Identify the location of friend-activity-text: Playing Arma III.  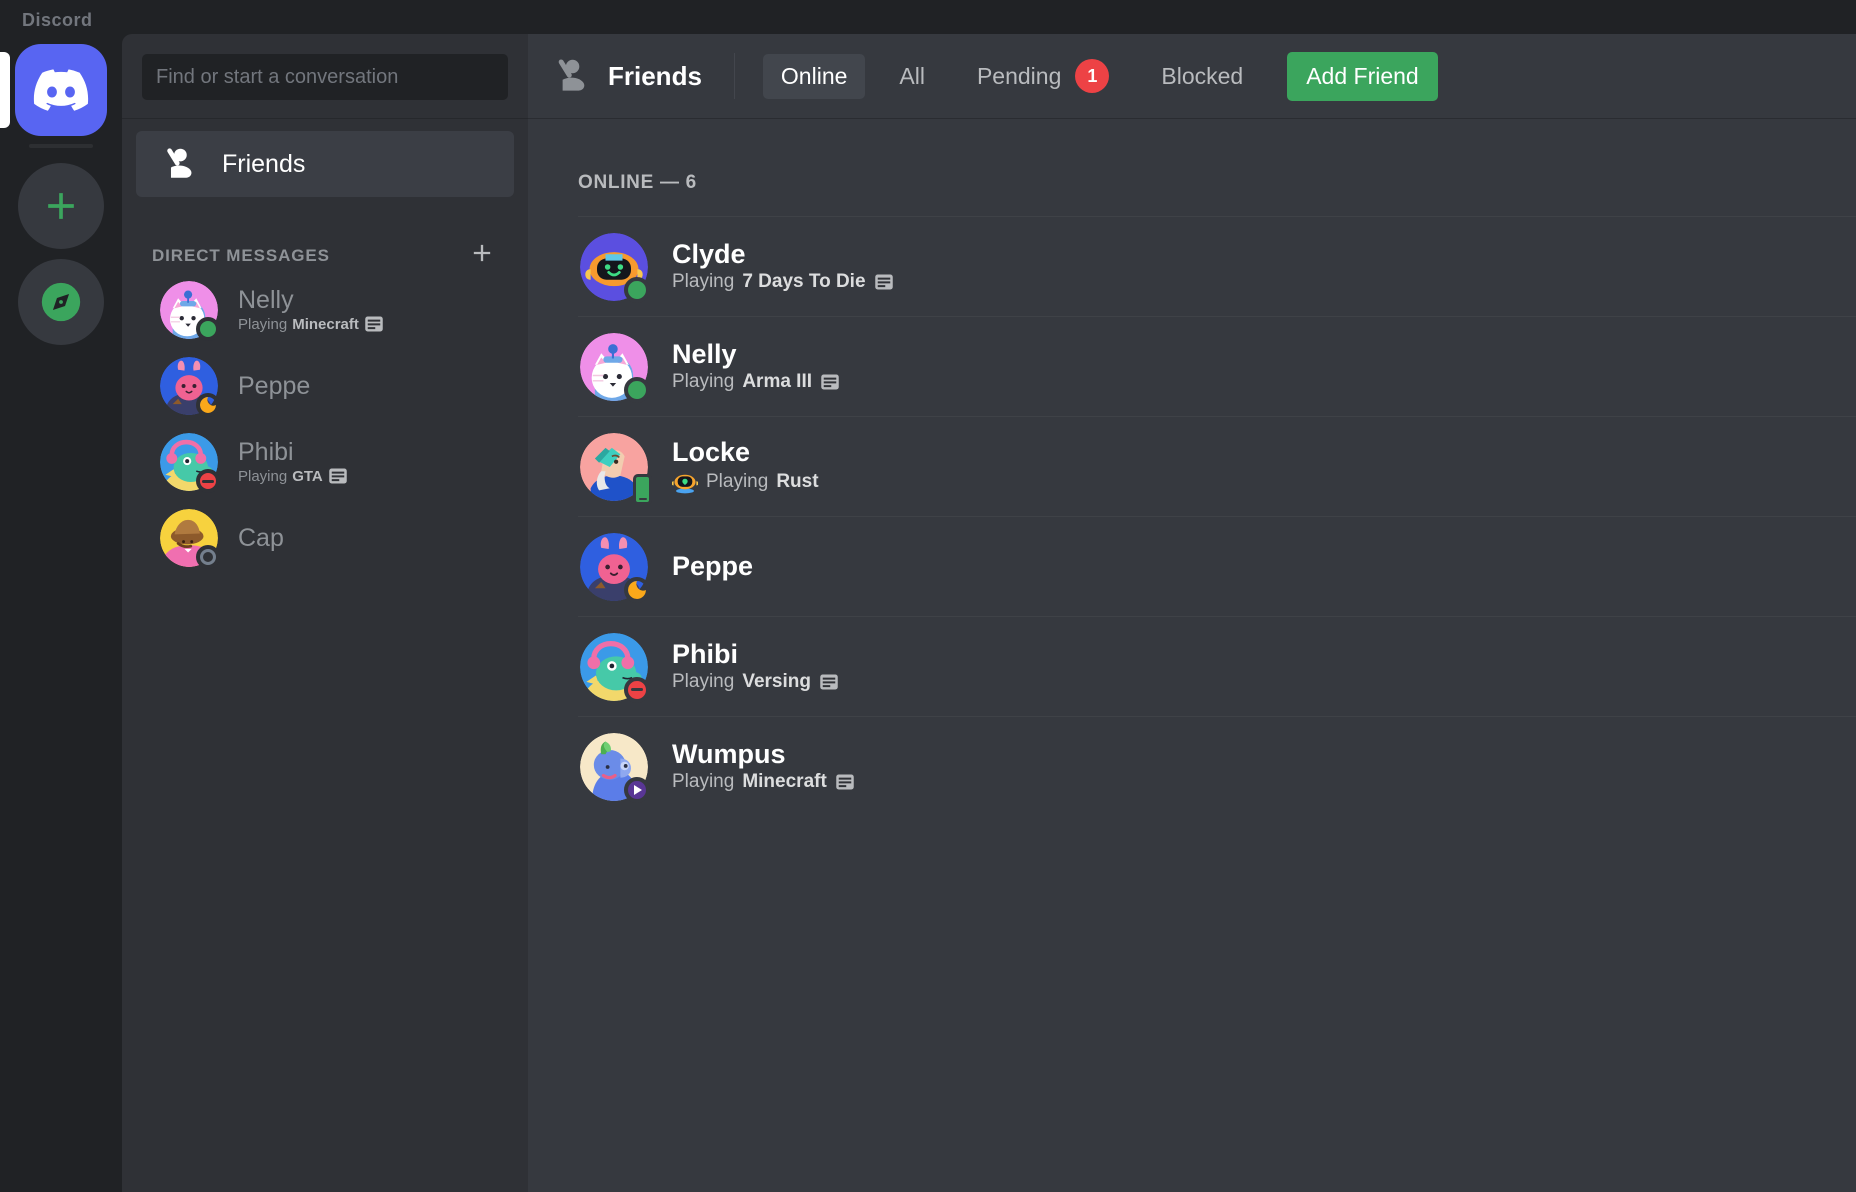
(756, 382).